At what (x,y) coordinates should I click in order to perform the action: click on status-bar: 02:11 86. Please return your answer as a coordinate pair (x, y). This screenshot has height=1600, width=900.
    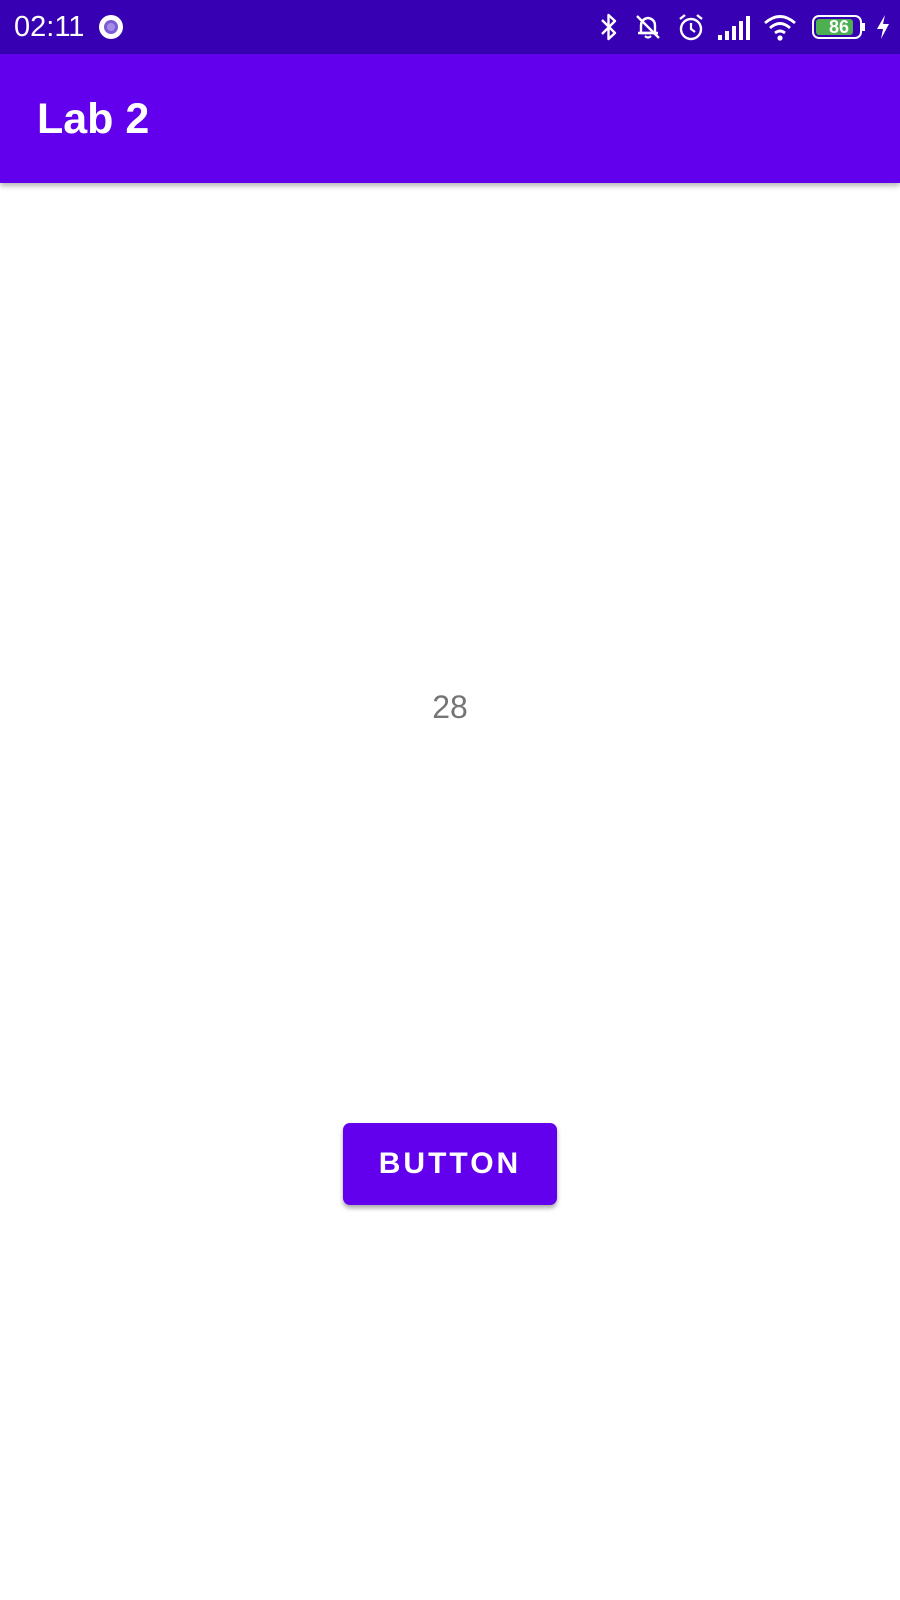
    Looking at the image, I should click on (450, 27).